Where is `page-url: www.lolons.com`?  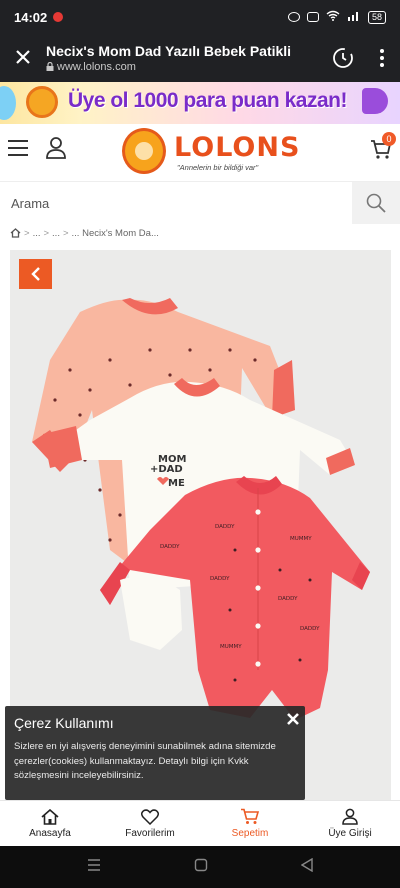
page-url: www.lolons.com is located at coordinates (184, 67).